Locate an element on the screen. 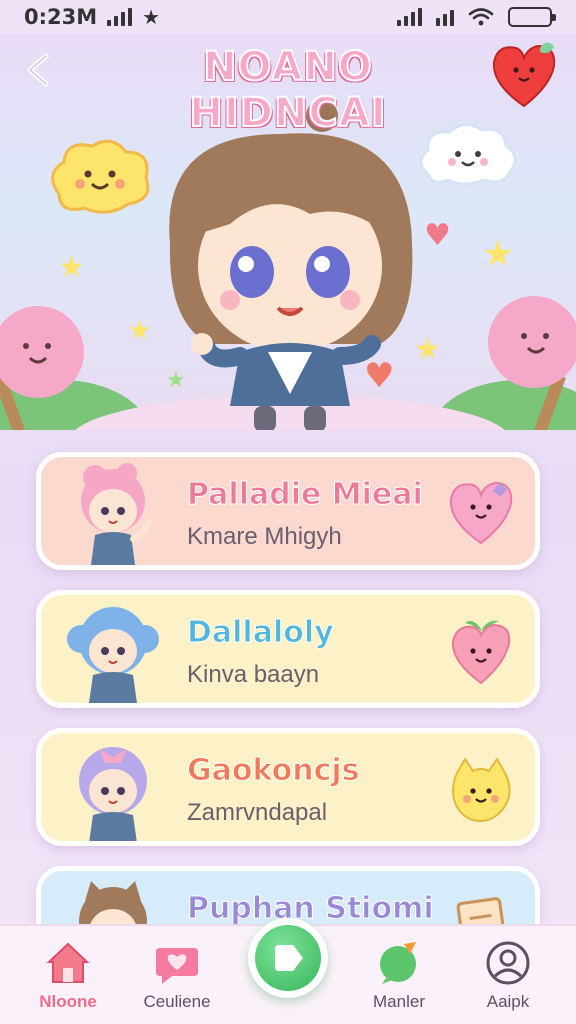 Image resolution: width=576 pixels, height=1024 pixels. card-subtitle: Kmare Mhigyh is located at coordinates (264, 536).